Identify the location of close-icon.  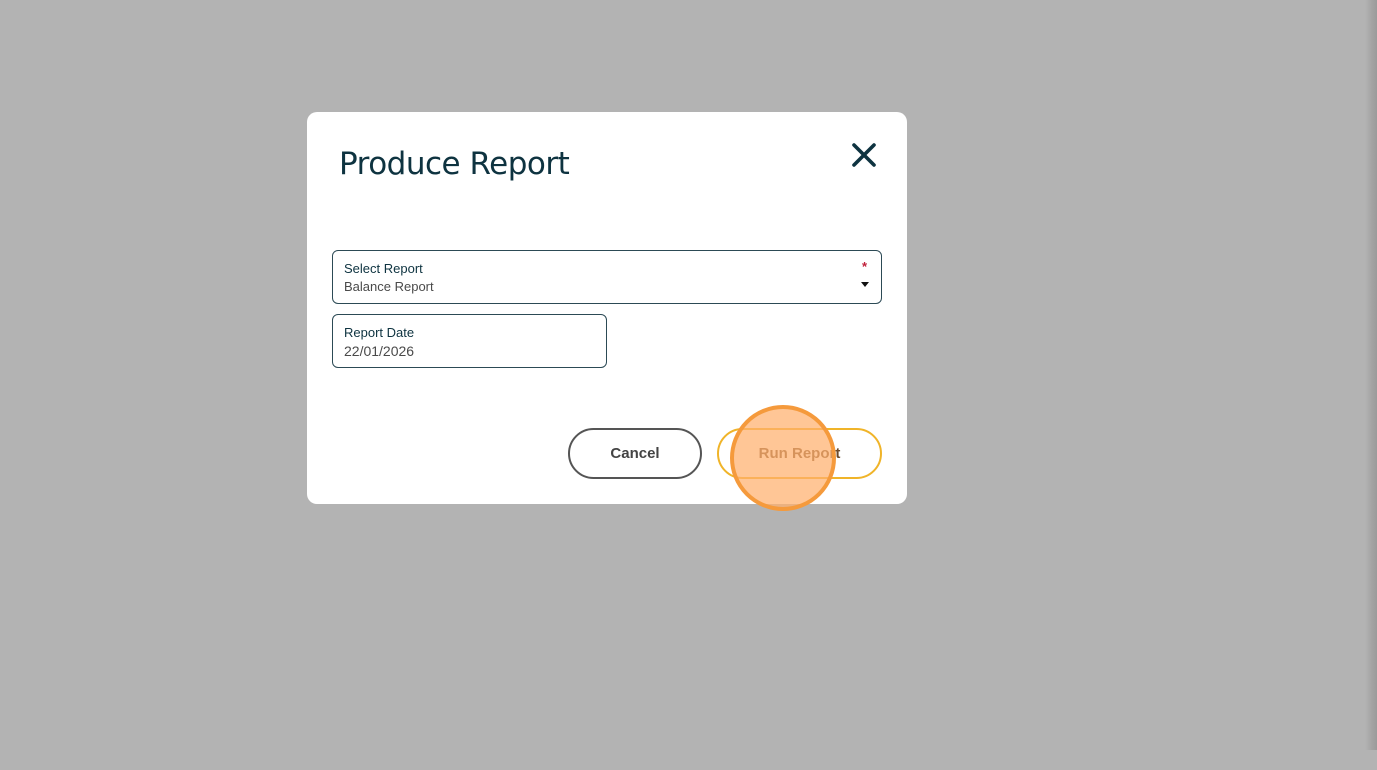
(864, 155).